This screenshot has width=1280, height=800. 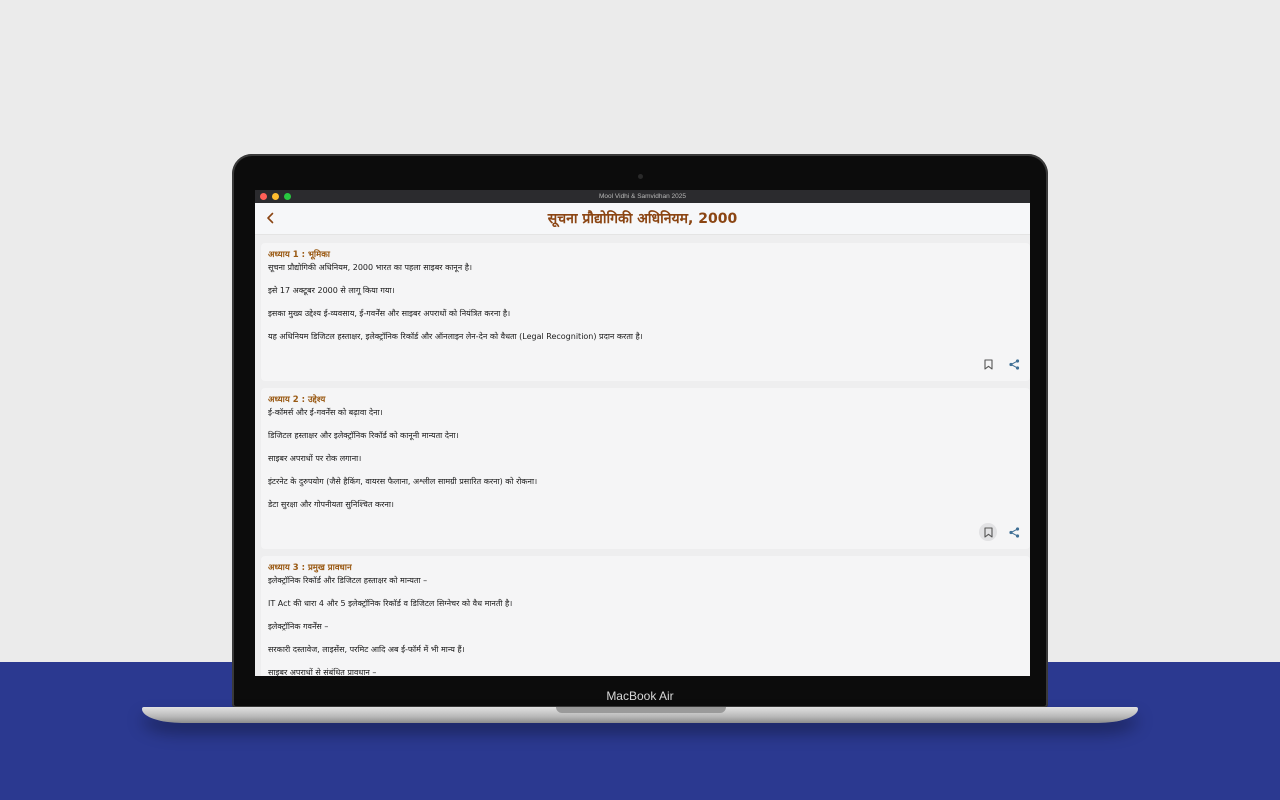 I want to click on laptop-notch, so click(x=641, y=710).